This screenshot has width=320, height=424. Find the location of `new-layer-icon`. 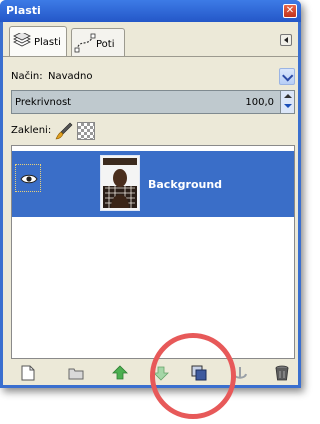

new-layer-icon is located at coordinates (28, 373).